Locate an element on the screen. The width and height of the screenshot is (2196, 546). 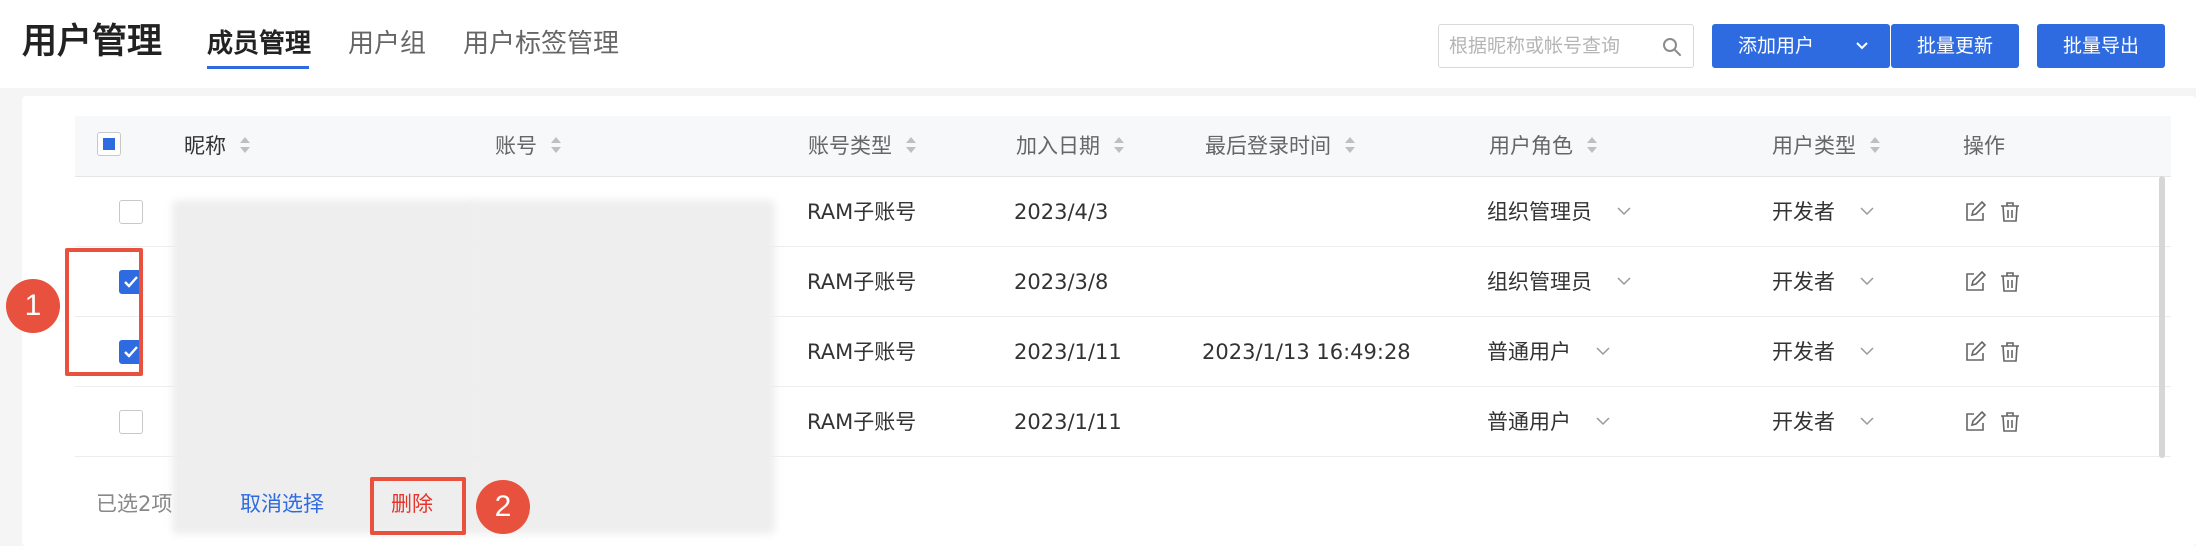
select-all-checkbox is located at coordinates (109, 144).